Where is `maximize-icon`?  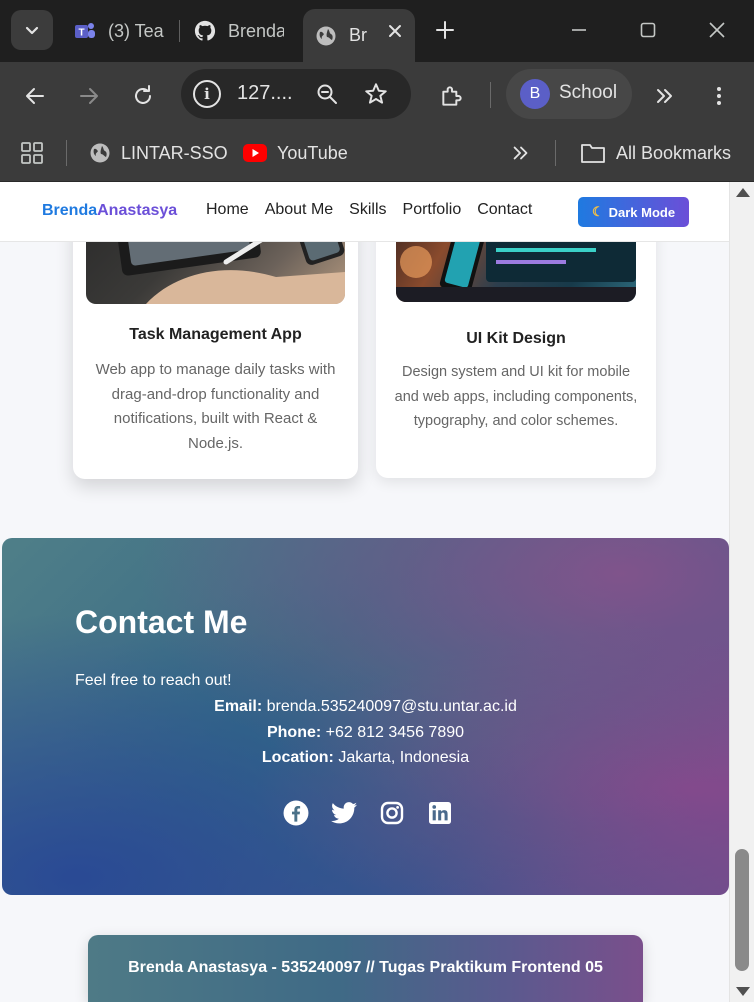
maximize-icon is located at coordinates (648, 30).